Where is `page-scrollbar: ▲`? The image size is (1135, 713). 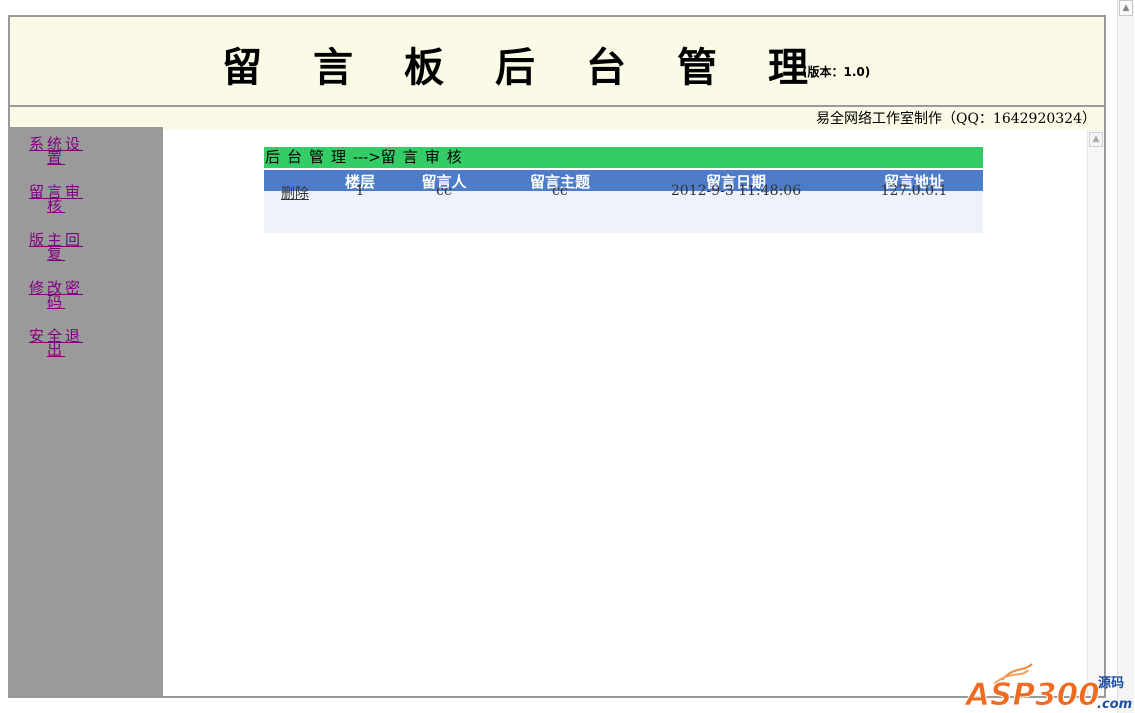 page-scrollbar: ▲ is located at coordinates (1125, 356).